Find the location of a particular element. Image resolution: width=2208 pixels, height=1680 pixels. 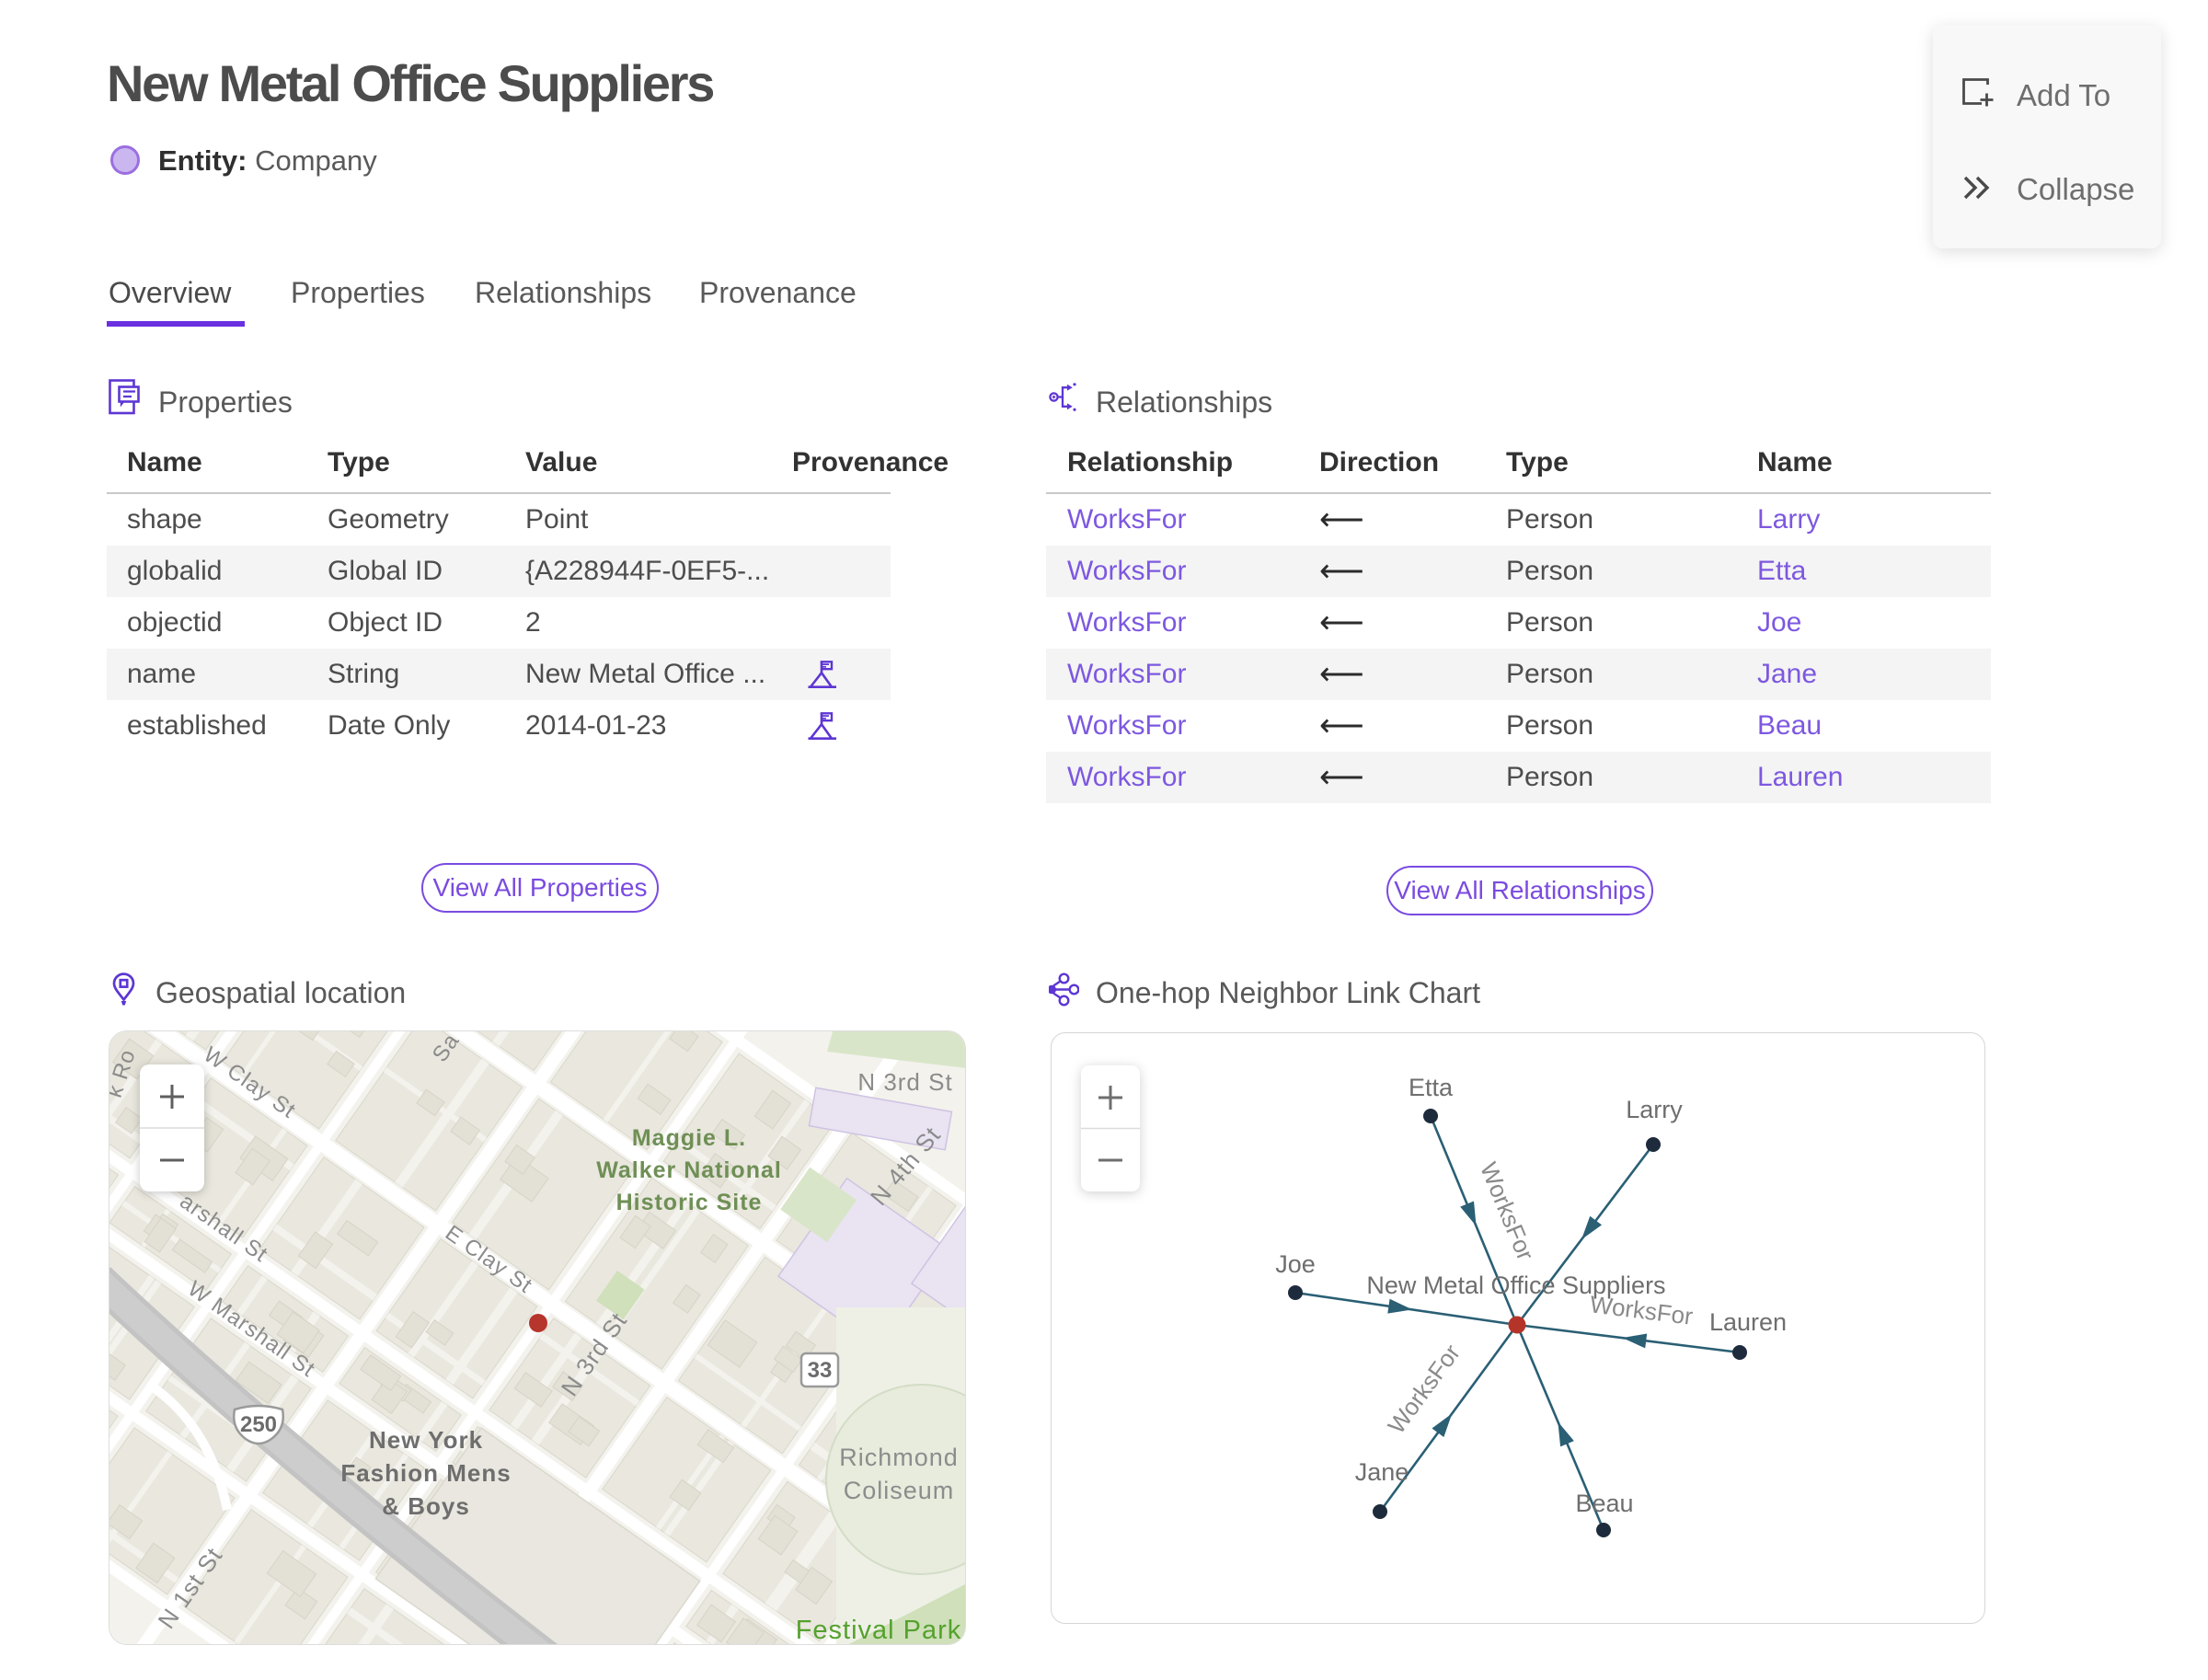

svg-text: Maggie L. is located at coordinates (689, 1138).